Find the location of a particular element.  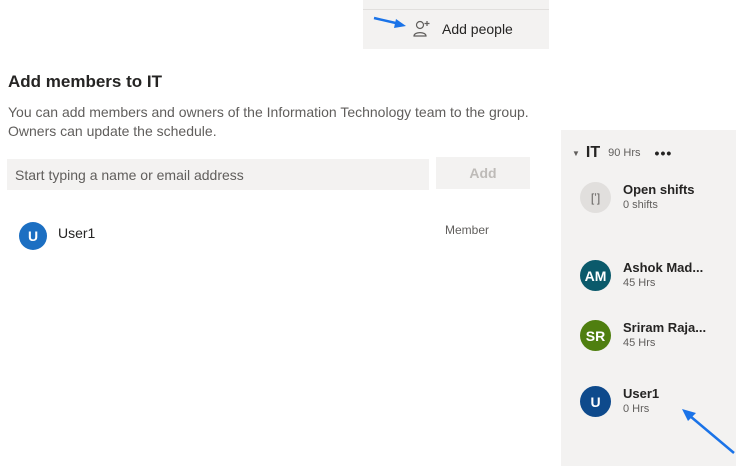

menu-divider is located at coordinates (456, 9).